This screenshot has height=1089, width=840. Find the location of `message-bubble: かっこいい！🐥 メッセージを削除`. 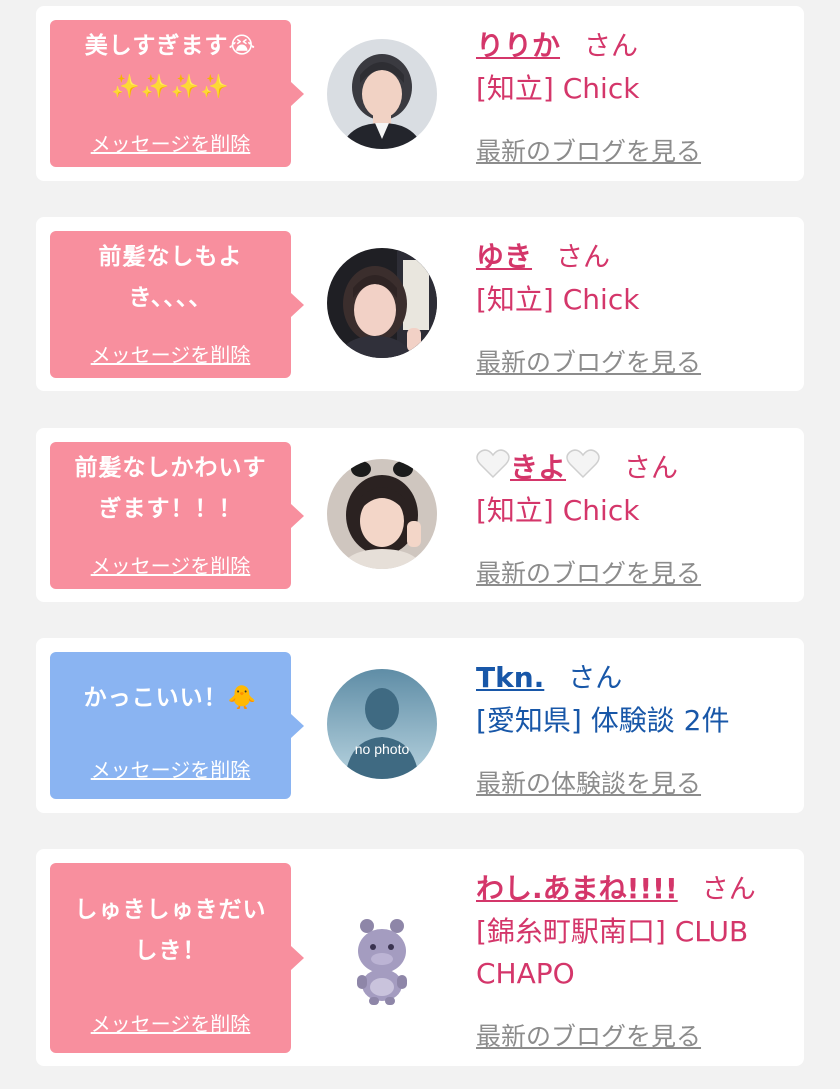

message-bubble: かっこいい！🐥 メッセージを削除 is located at coordinates (177, 725).